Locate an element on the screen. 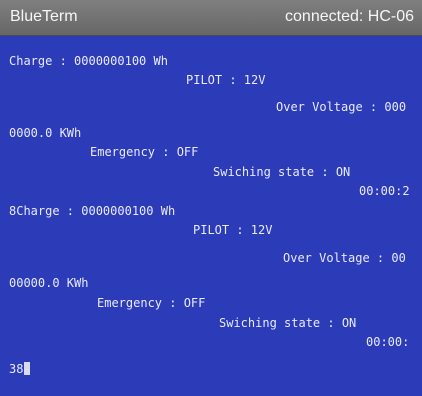  connection-status: connected: HC-06 is located at coordinates (349, 16).